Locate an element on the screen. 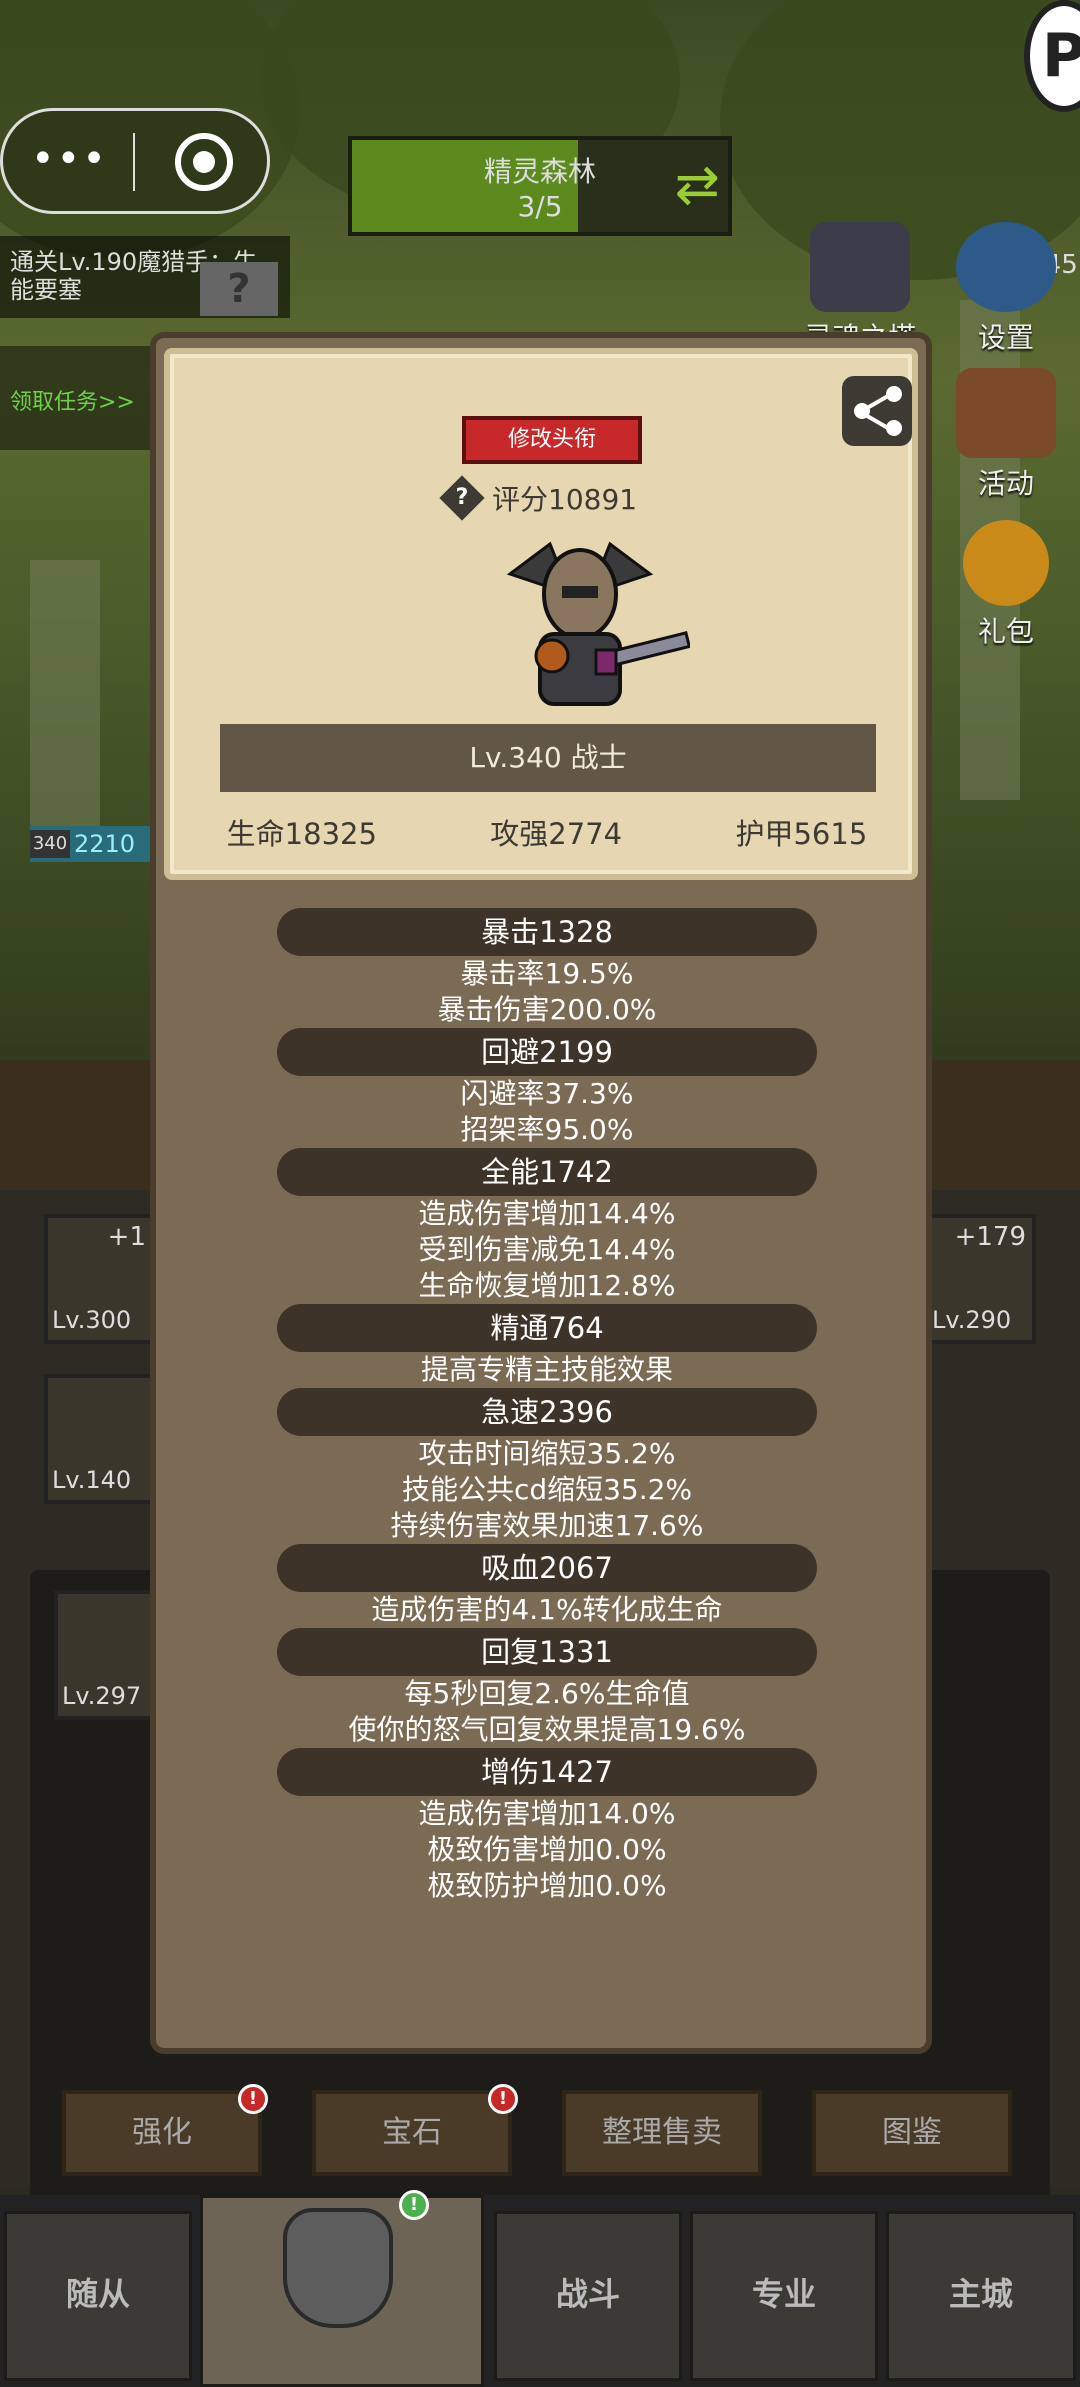  hero-hp-value: 2210 is located at coordinates (105, 844).